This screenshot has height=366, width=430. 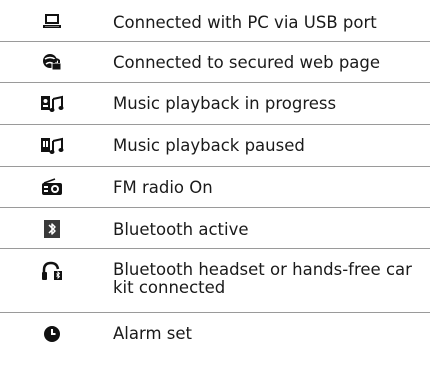 I want to click on music-playing-icon, so click(x=52, y=103).